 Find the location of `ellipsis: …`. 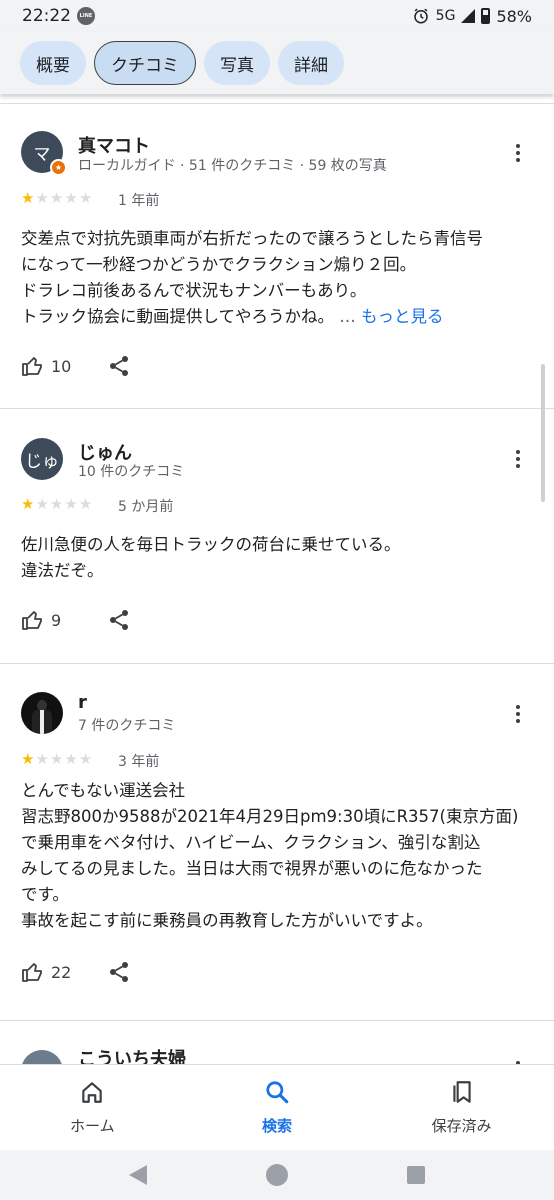

ellipsis: … is located at coordinates (347, 316).